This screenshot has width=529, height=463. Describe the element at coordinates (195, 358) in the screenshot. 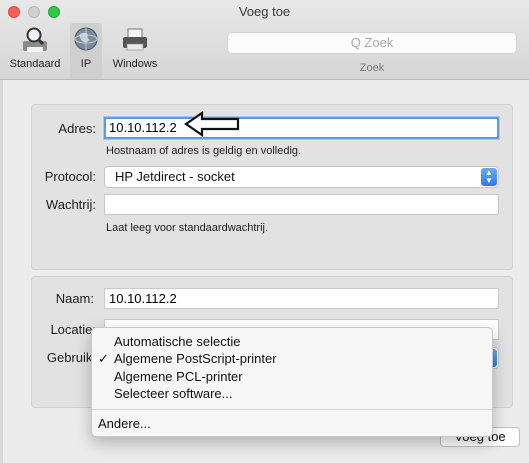

I see `menu-item-postscript: Algemene PostScript-printer` at that location.